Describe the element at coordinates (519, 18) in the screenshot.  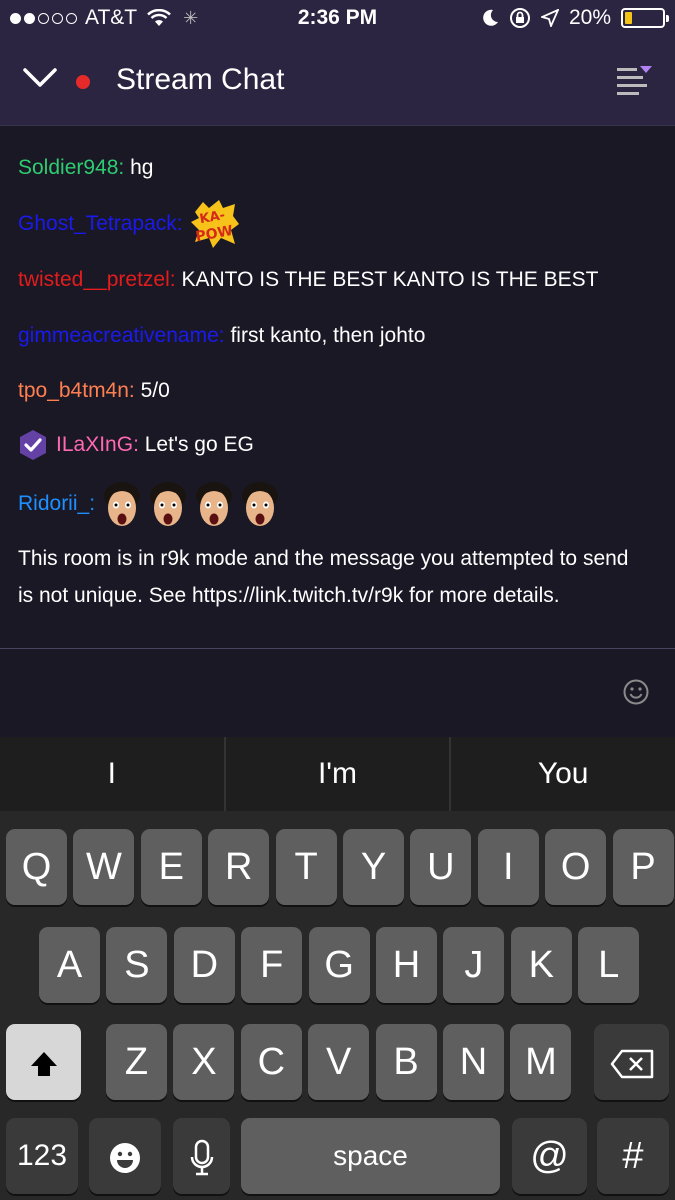
I see `rotation-lock-icon` at that location.